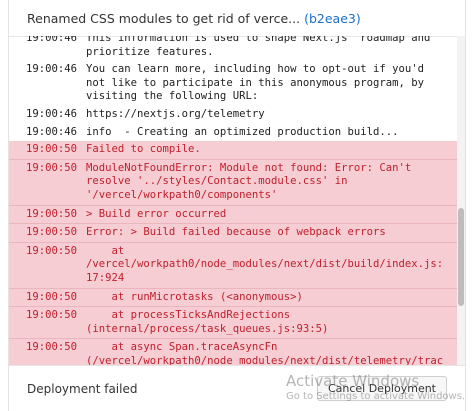  Describe the element at coordinates (143, 149) in the screenshot. I see `log-message: Failed to compile.` at that location.